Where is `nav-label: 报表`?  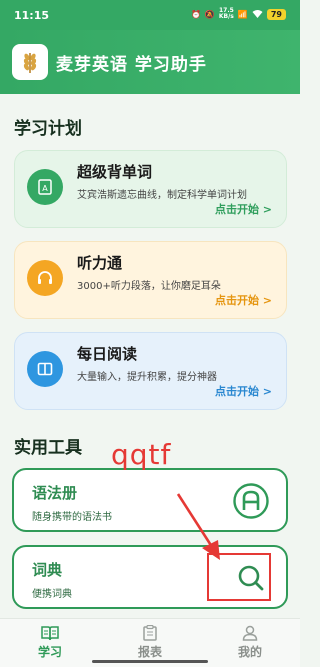
nav-label: 报表 is located at coordinates (149, 652).